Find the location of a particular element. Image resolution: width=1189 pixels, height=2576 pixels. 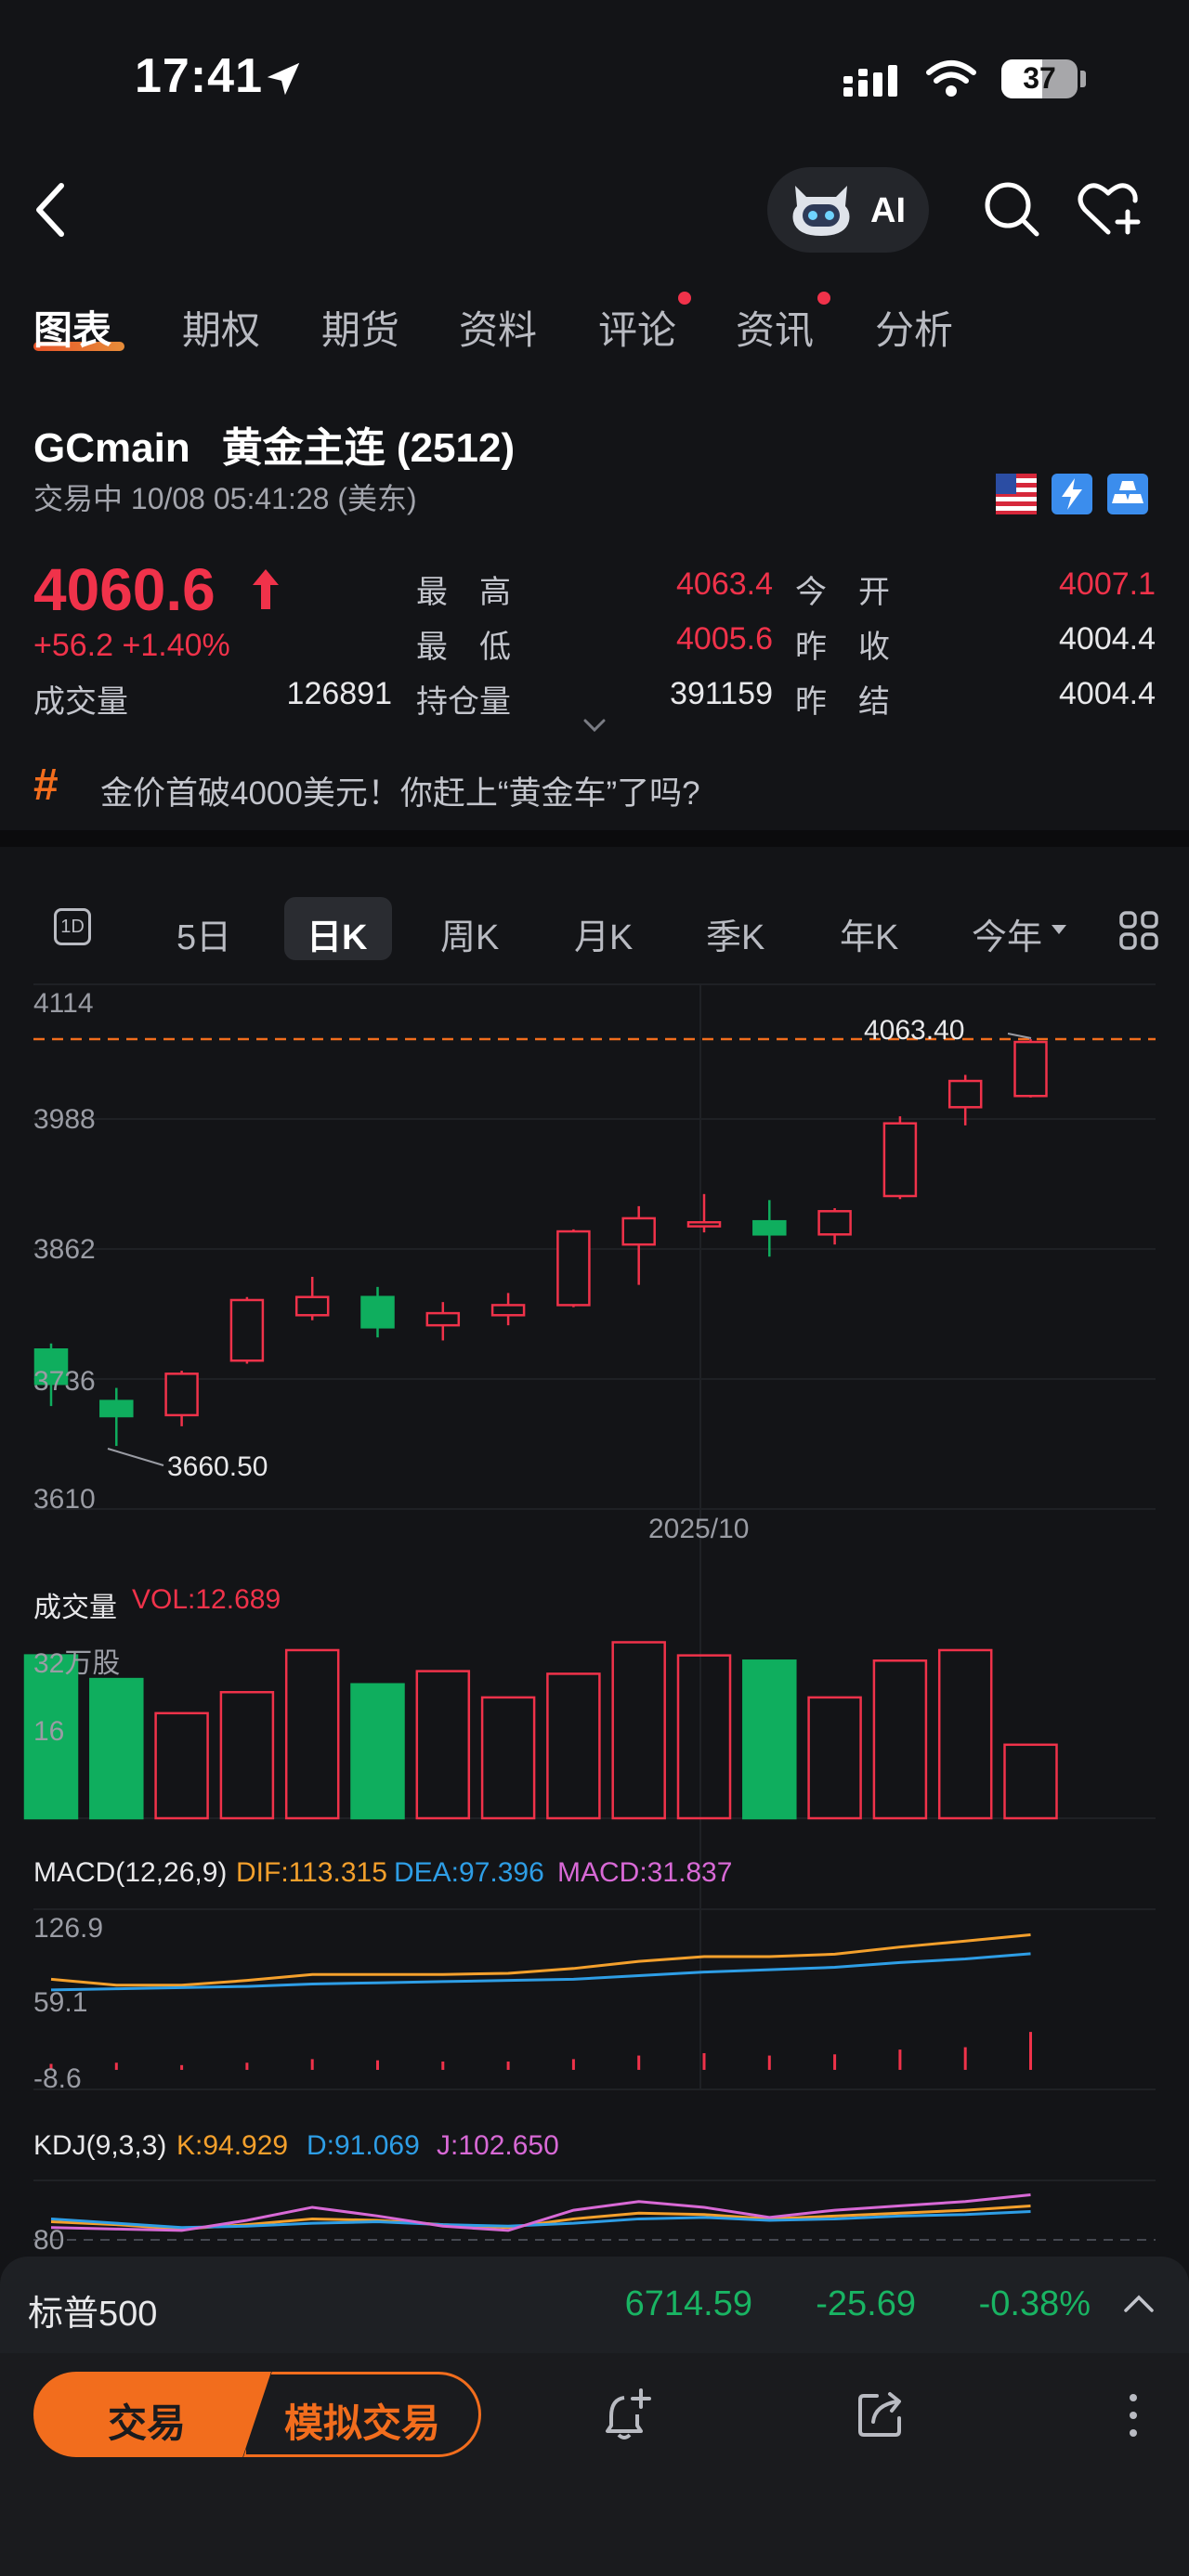

index-value: 6714.59 is located at coordinates (688, 2304).